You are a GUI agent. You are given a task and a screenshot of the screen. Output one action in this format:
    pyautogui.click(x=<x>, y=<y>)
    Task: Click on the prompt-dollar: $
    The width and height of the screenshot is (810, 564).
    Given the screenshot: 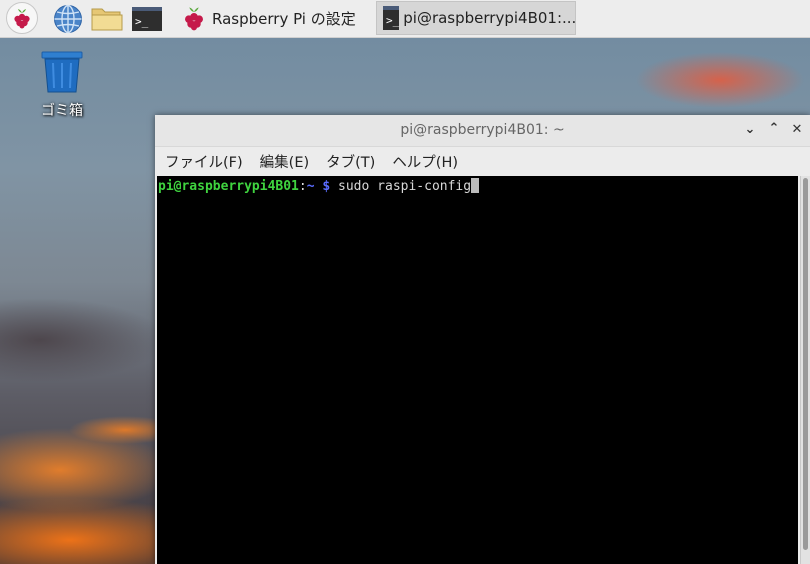 What is the action you would take?
    pyautogui.click(x=326, y=186)
    